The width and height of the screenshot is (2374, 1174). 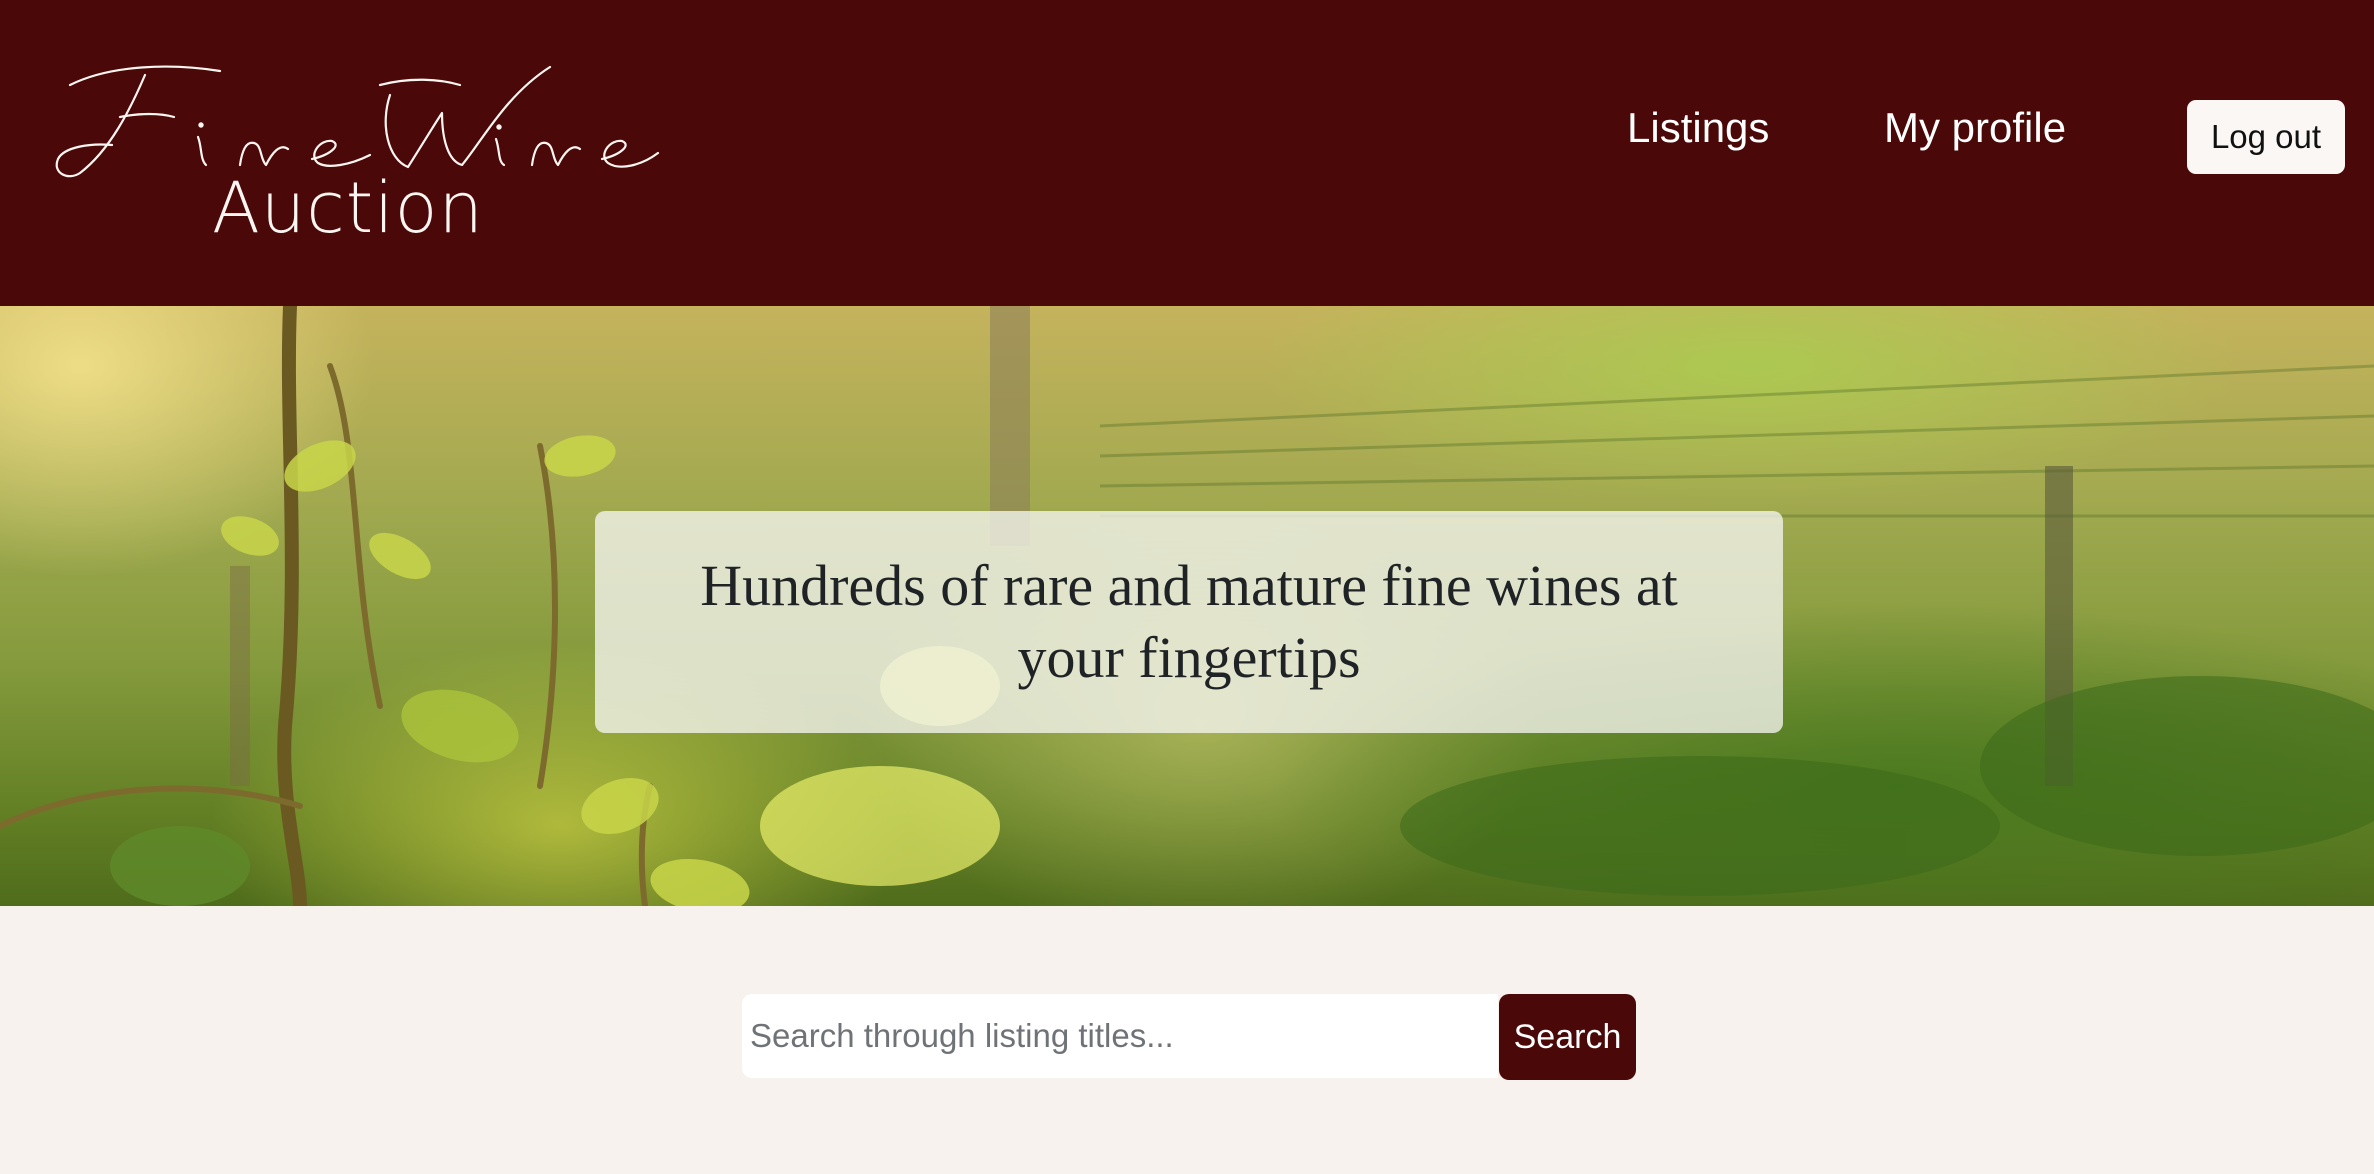 I want to click on site-logo: Auction, so click(x=355, y=155).